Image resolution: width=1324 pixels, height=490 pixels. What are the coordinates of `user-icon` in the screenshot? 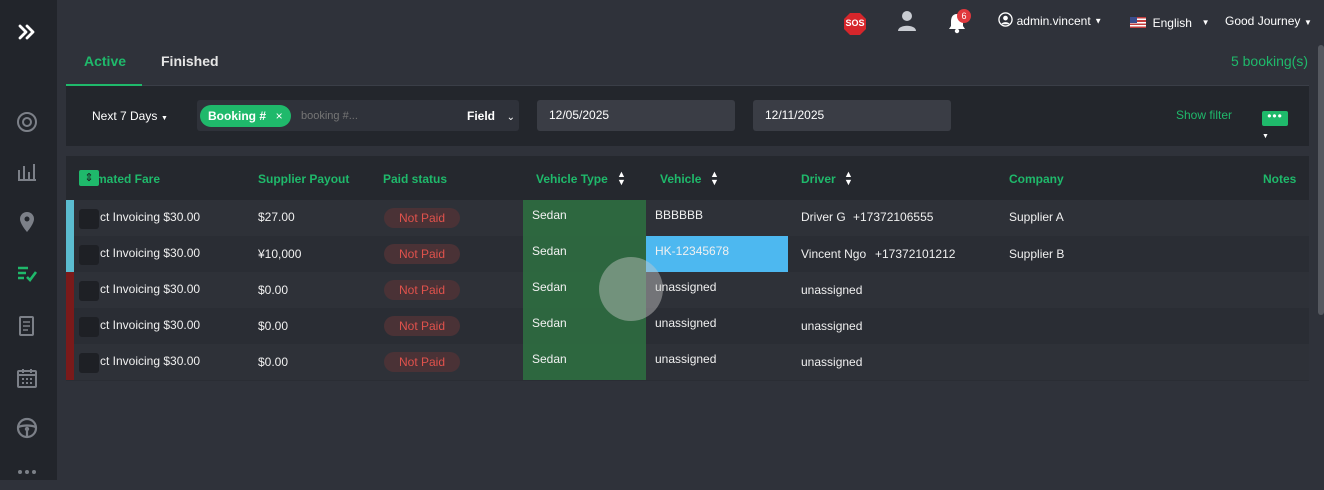 It's located at (1005, 21).